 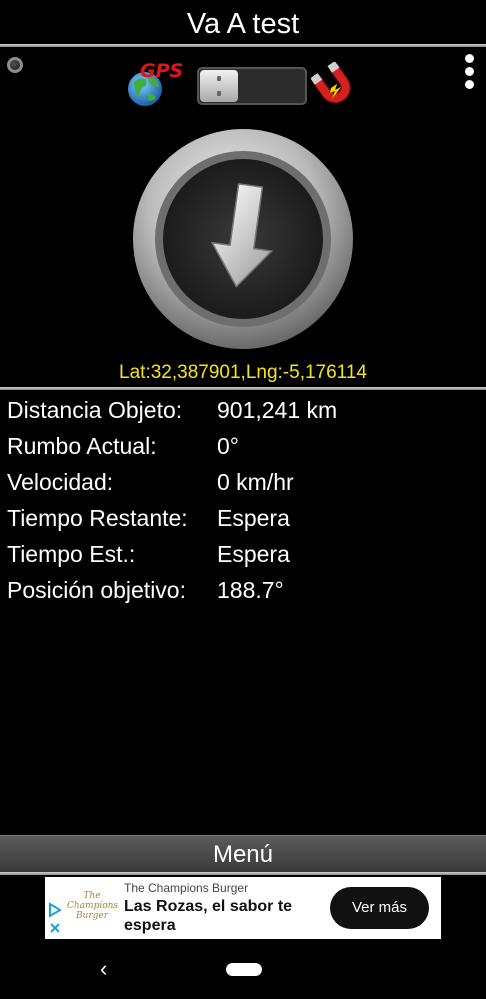 I want to click on home-nav-pill, so click(x=244, y=969).